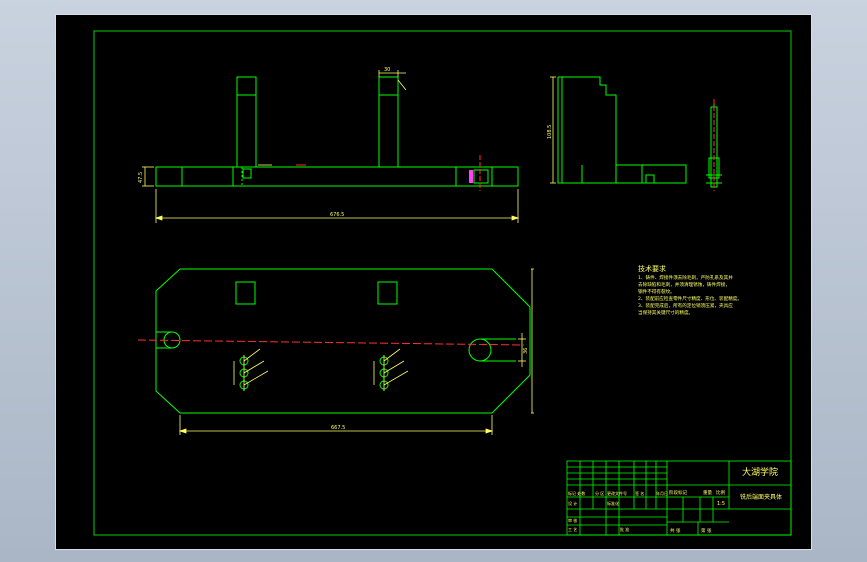 This screenshot has height=562, width=867. I want to click on side-view, so click(639, 132).